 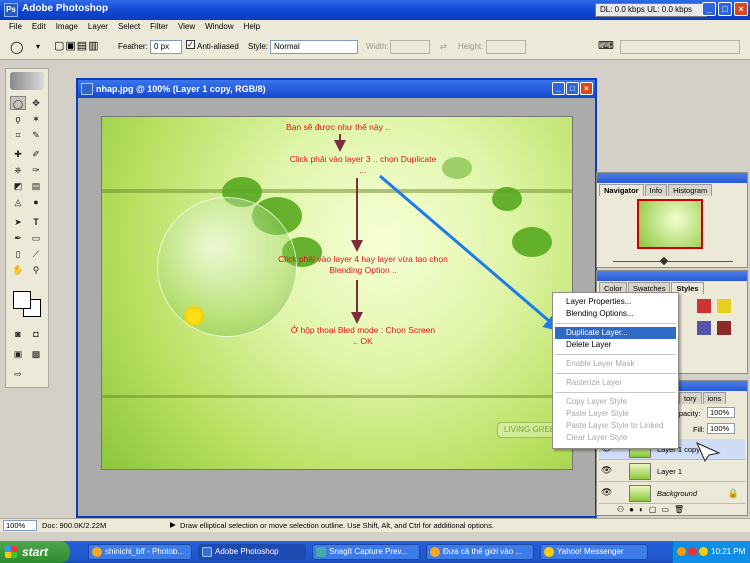 What do you see at coordinates (656, 190) in the screenshot?
I see `tab-info: Info` at bounding box center [656, 190].